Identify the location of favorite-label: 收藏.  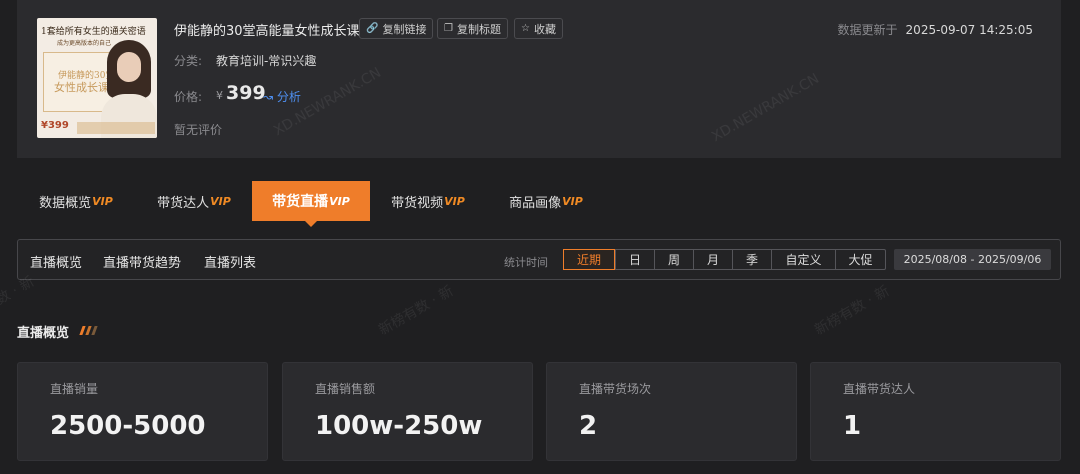
(544, 29).